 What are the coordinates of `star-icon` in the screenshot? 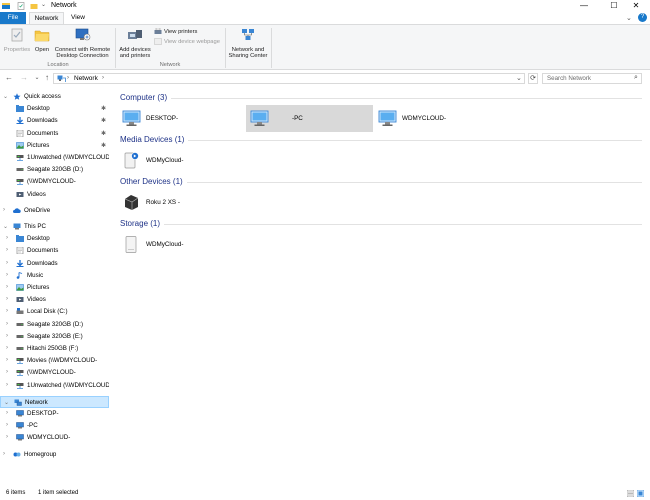 It's located at (17, 96).